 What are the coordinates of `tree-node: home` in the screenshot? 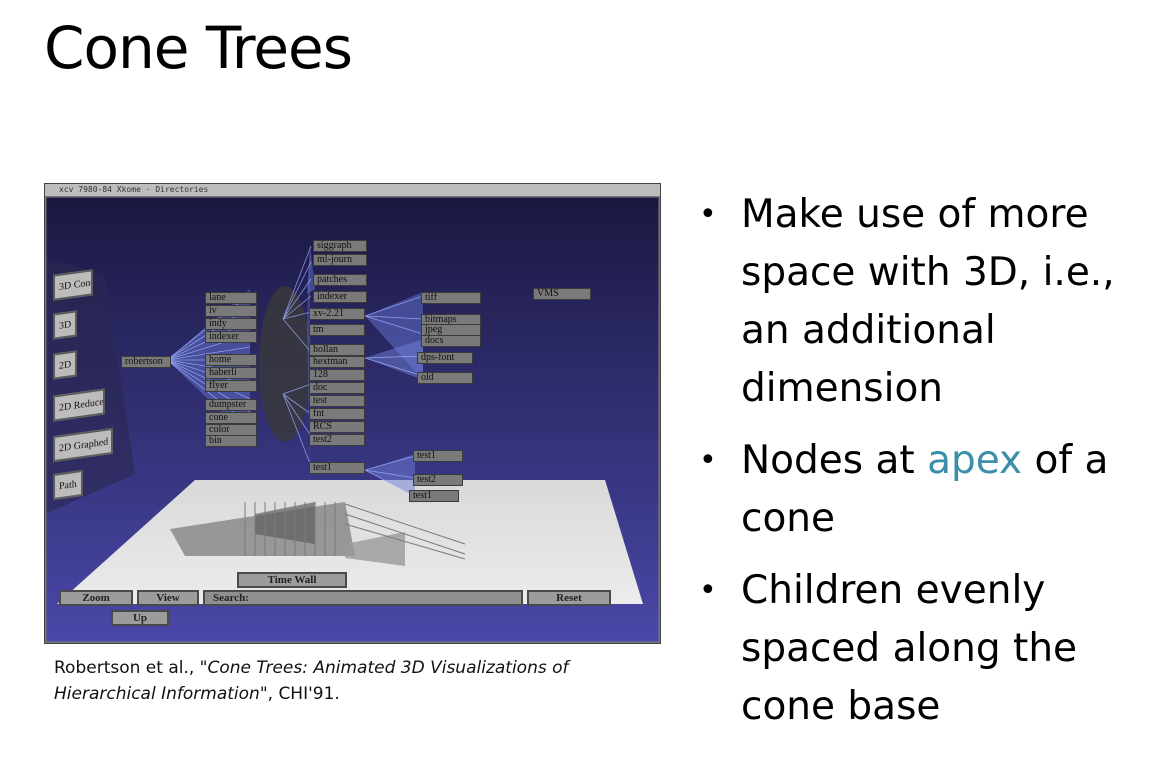 It's located at (231, 360).